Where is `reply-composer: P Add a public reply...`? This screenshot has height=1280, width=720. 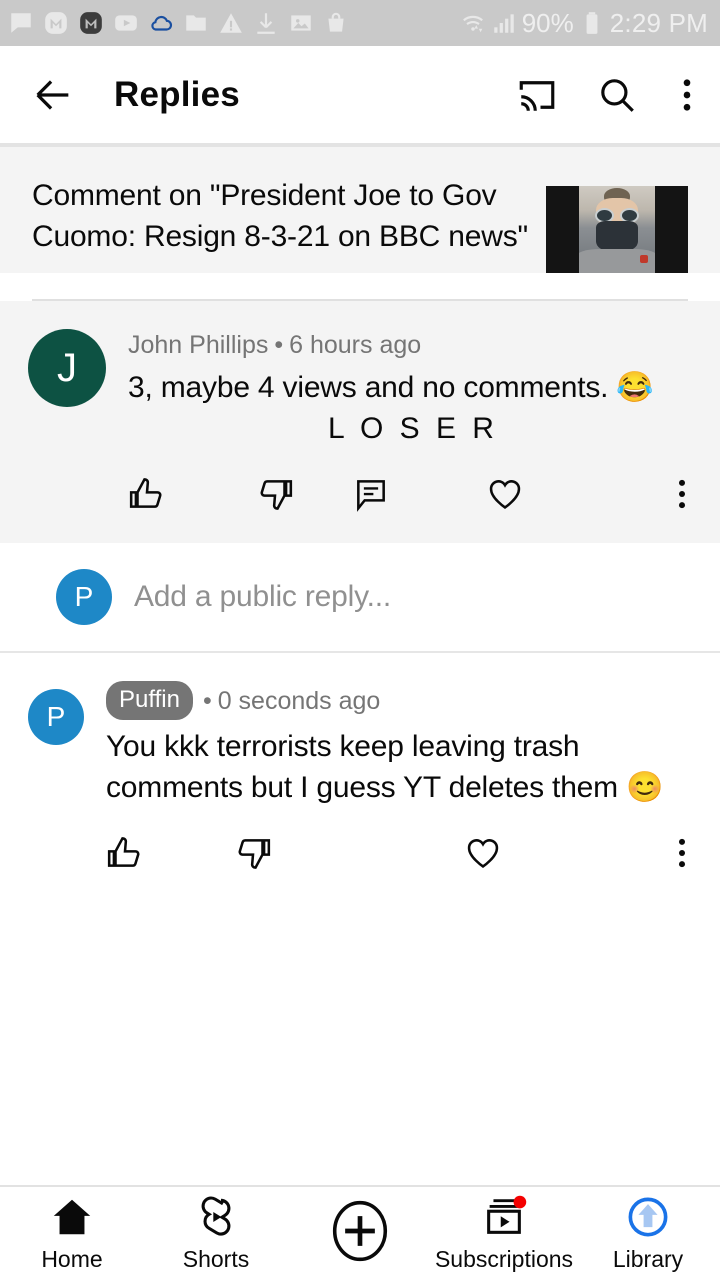 reply-composer: P Add a public reply... is located at coordinates (360, 597).